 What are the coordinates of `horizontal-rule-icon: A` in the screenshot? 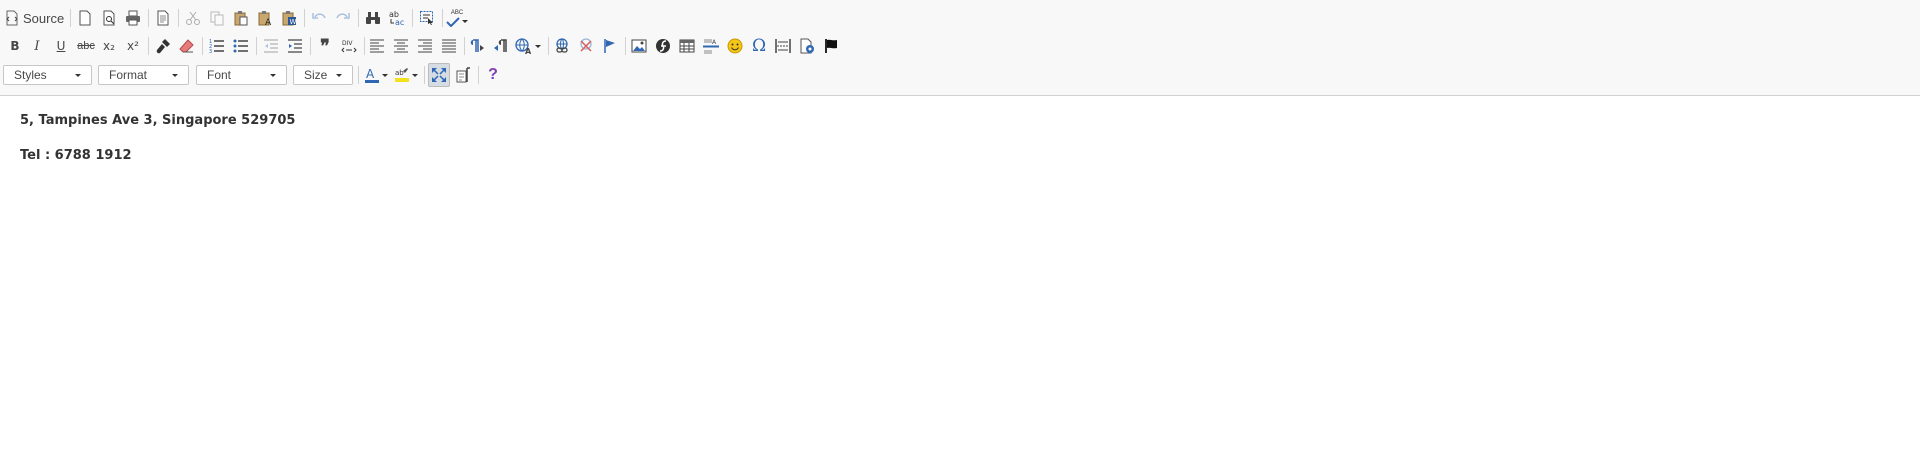 It's located at (711, 46).